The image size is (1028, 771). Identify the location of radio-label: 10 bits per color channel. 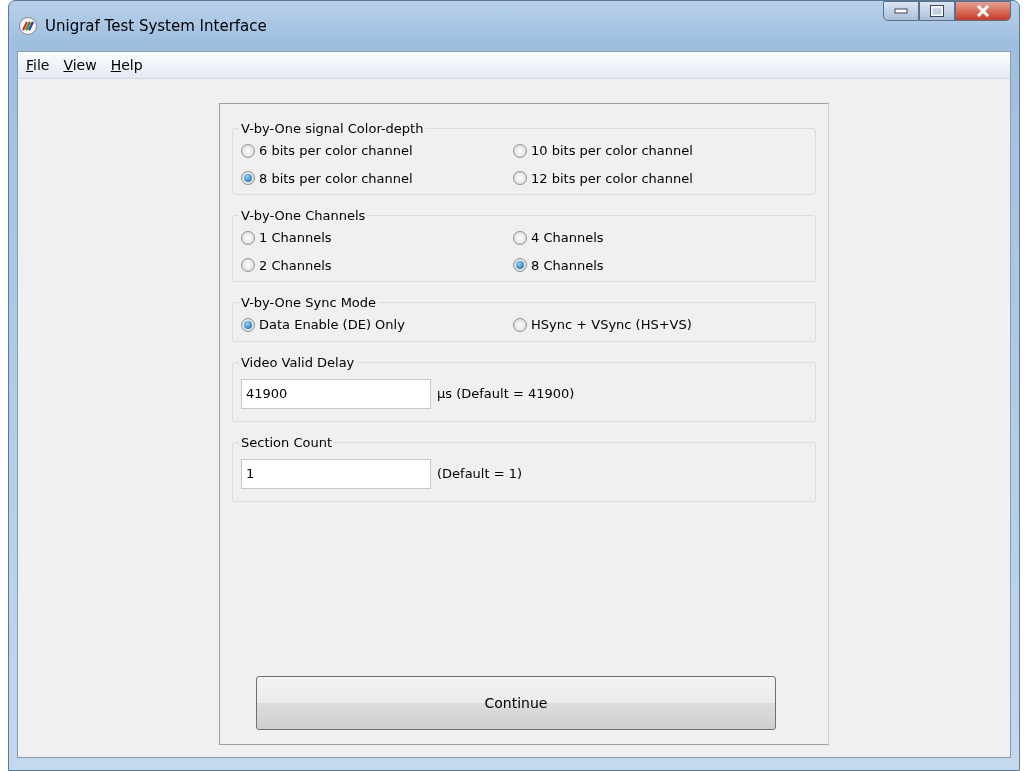
(612, 151).